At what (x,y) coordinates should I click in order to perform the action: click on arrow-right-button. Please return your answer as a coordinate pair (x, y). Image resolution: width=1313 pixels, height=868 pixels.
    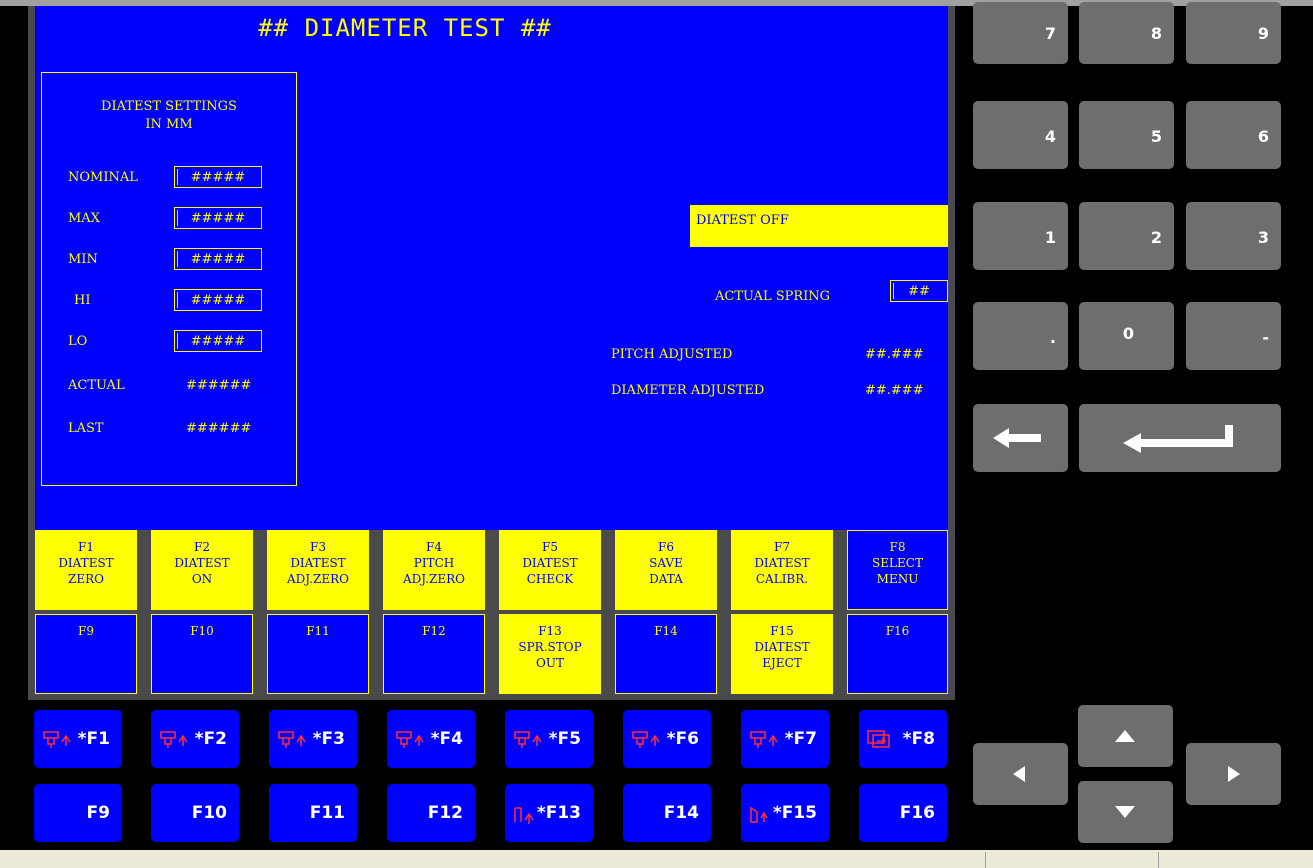
    Looking at the image, I should click on (1233, 774).